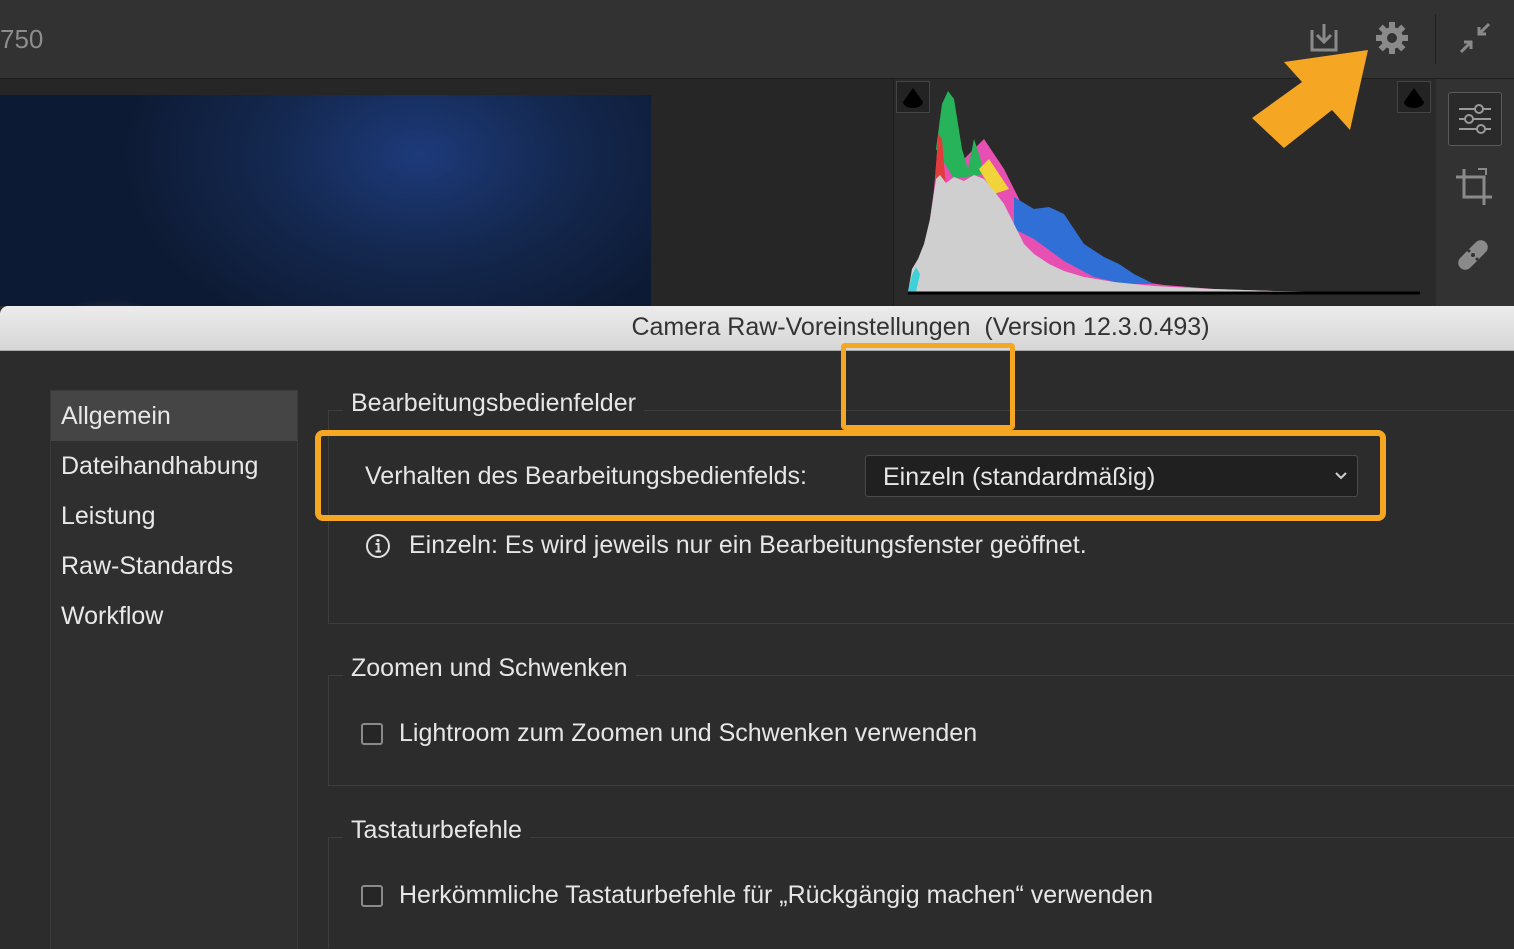 The height and width of the screenshot is (949, 1514). Describe the element at coordinates (22, 39) in the screenshot. I see `frame-number: 750` at that location.